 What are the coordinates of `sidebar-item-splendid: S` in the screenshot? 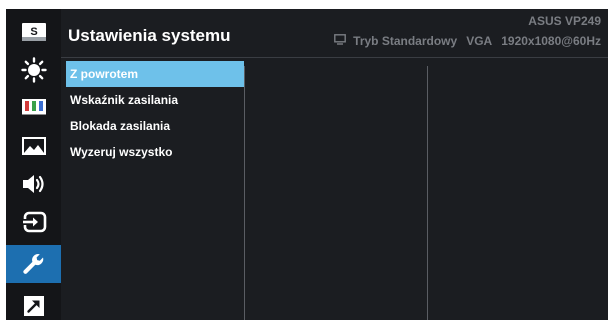 It's located at (33, 32).